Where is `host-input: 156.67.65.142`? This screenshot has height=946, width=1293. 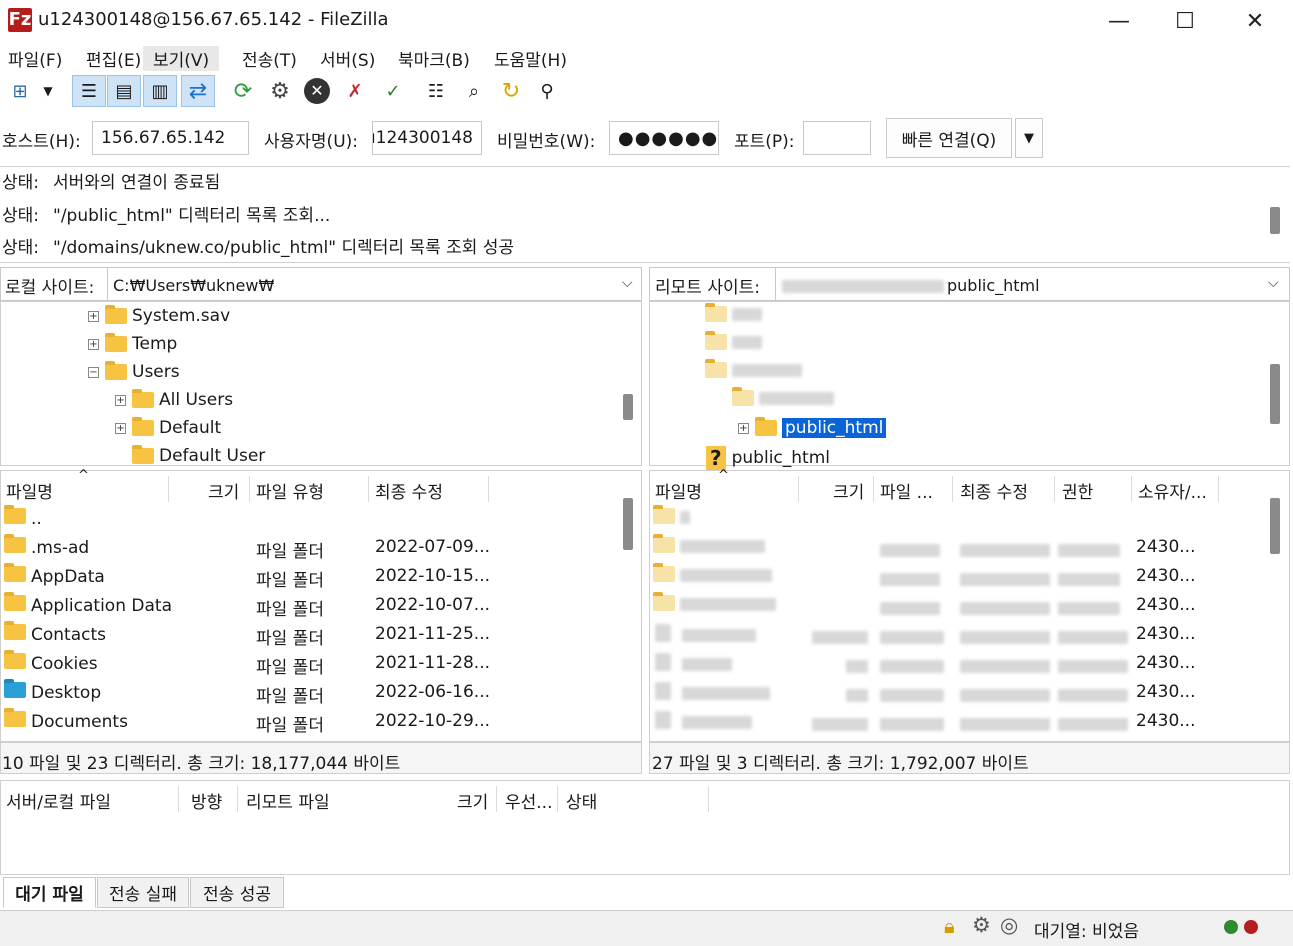 host-input: 156.67.65.142 is located at coordinates (170, 138).